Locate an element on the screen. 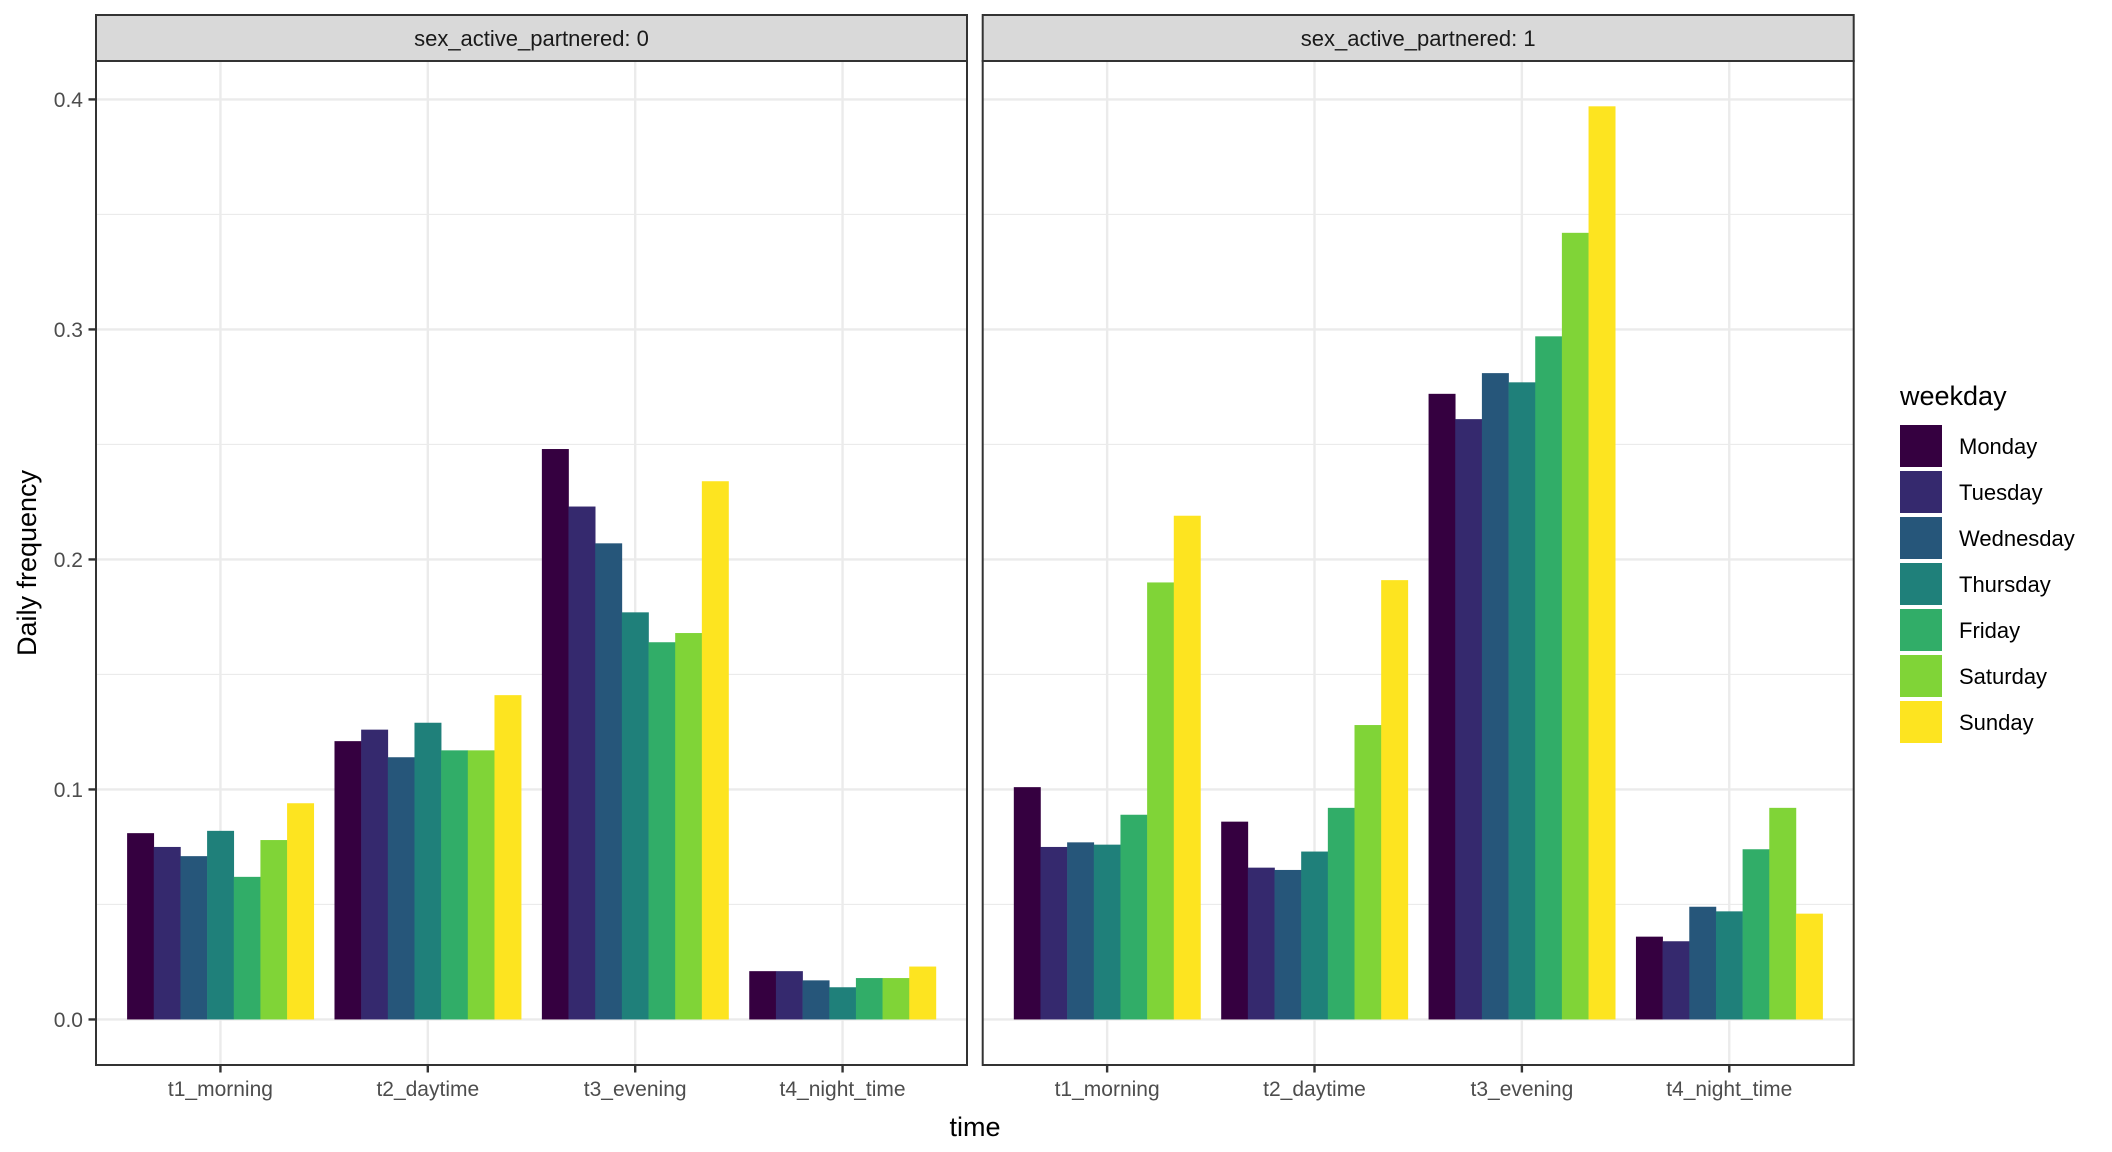 This screenshot has width=2112, height=1152. legend-item-monday: Monday is located at coordinates (1968, 446).